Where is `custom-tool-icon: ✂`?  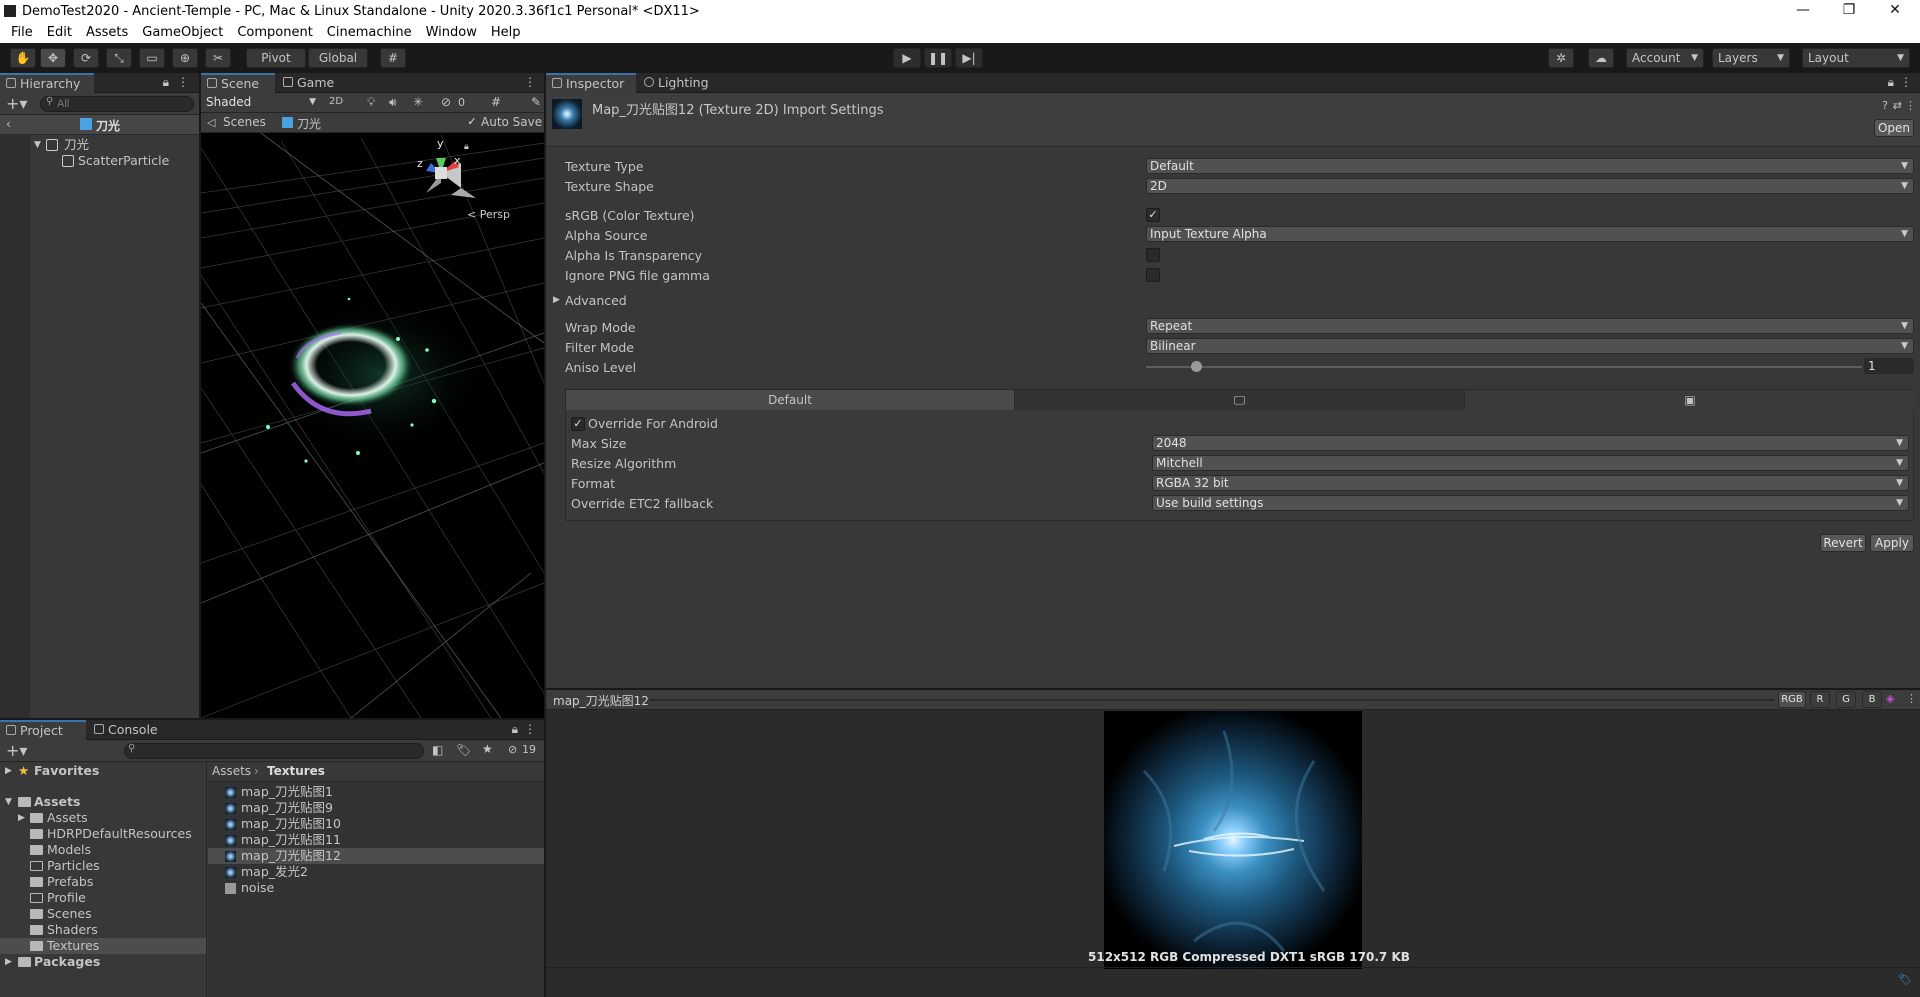
custom-tool-icon: ✂ is located at coordinates (218, 58).